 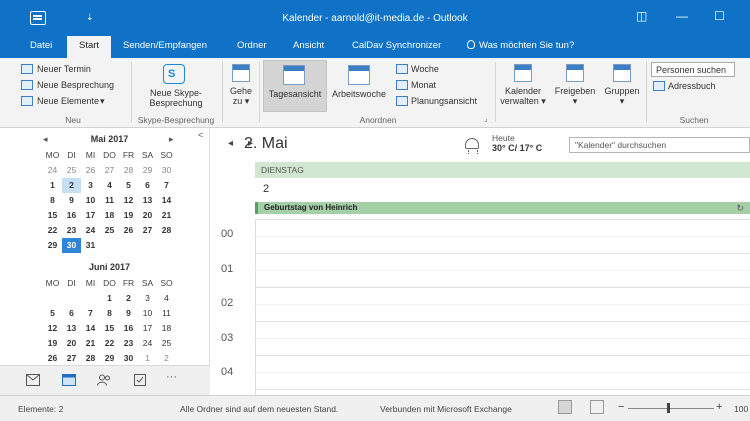 I want to click on zoom-level: 100, so click(x=741, y=409).